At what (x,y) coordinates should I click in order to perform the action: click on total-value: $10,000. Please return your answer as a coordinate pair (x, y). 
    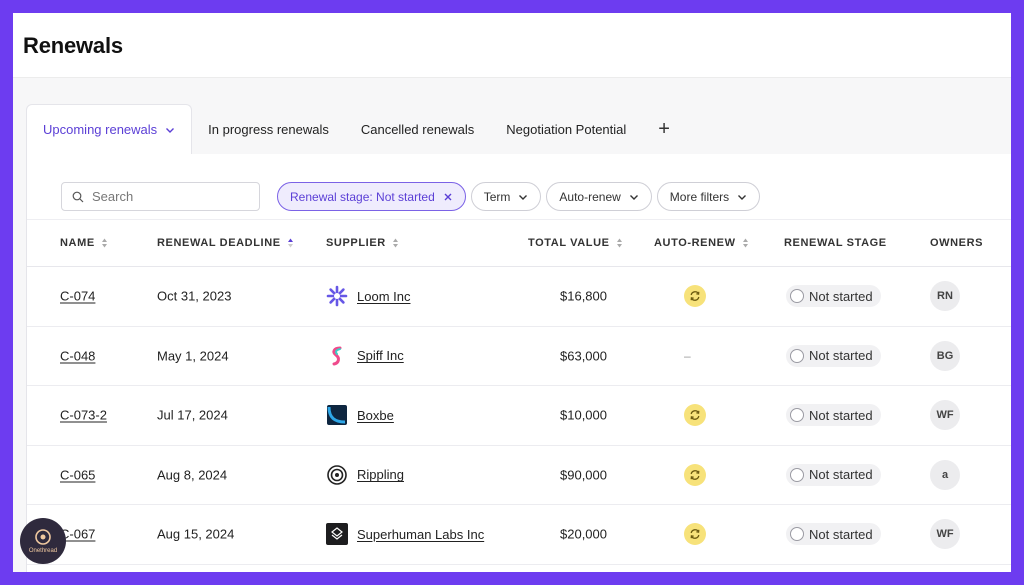
    Looking at the image, I should click on (583, 415).